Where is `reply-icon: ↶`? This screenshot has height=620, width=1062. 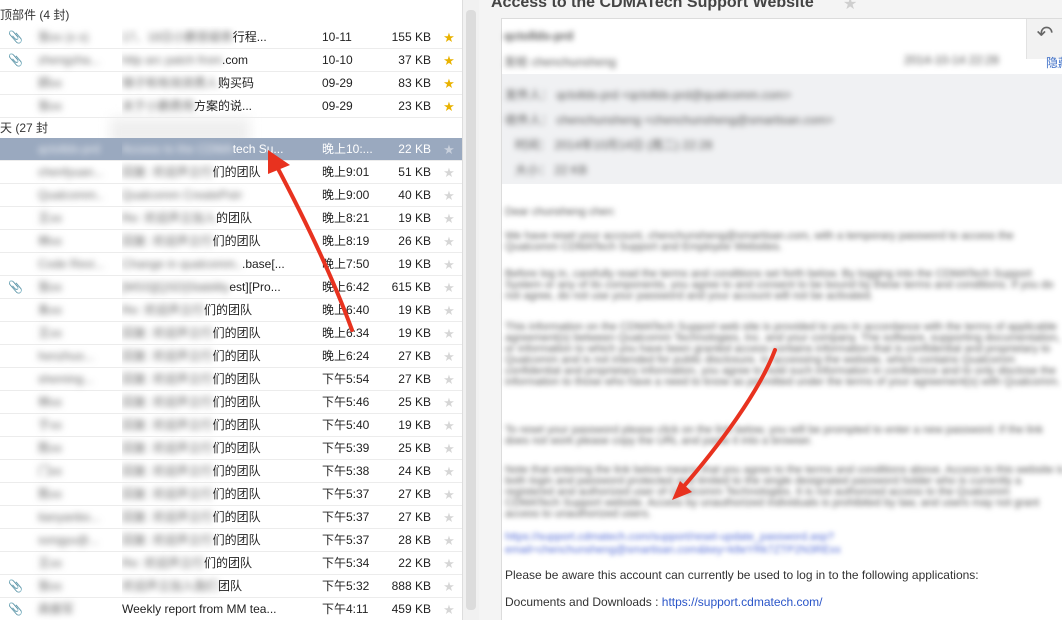
reply-icon: ↶ is located at coordinates (1045, 34).